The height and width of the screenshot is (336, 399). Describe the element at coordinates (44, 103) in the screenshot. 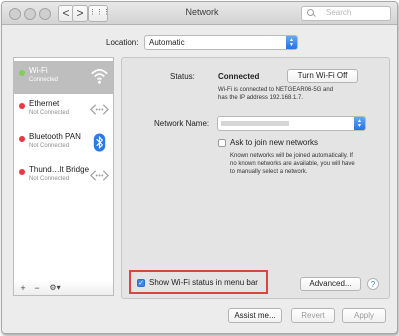

I see `service-name: Ethernet` at that location.